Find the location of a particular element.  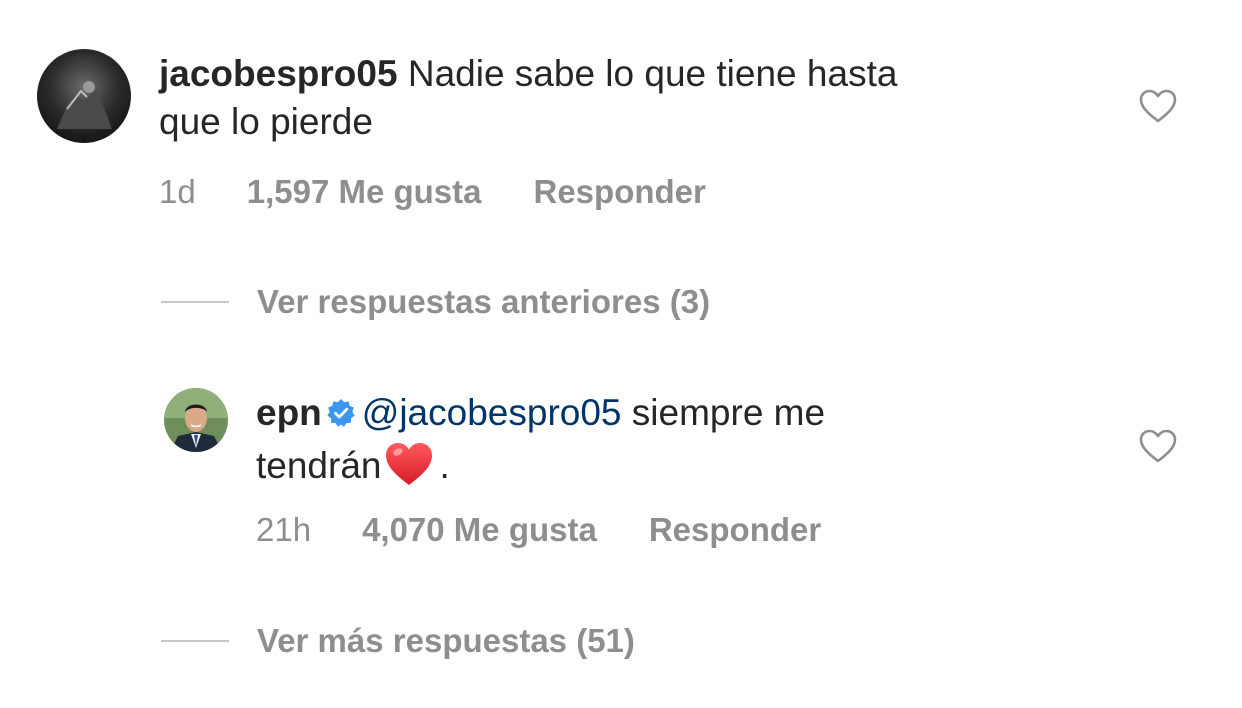

comment-username: jacobespro05 is located at coordinates (278, 73).